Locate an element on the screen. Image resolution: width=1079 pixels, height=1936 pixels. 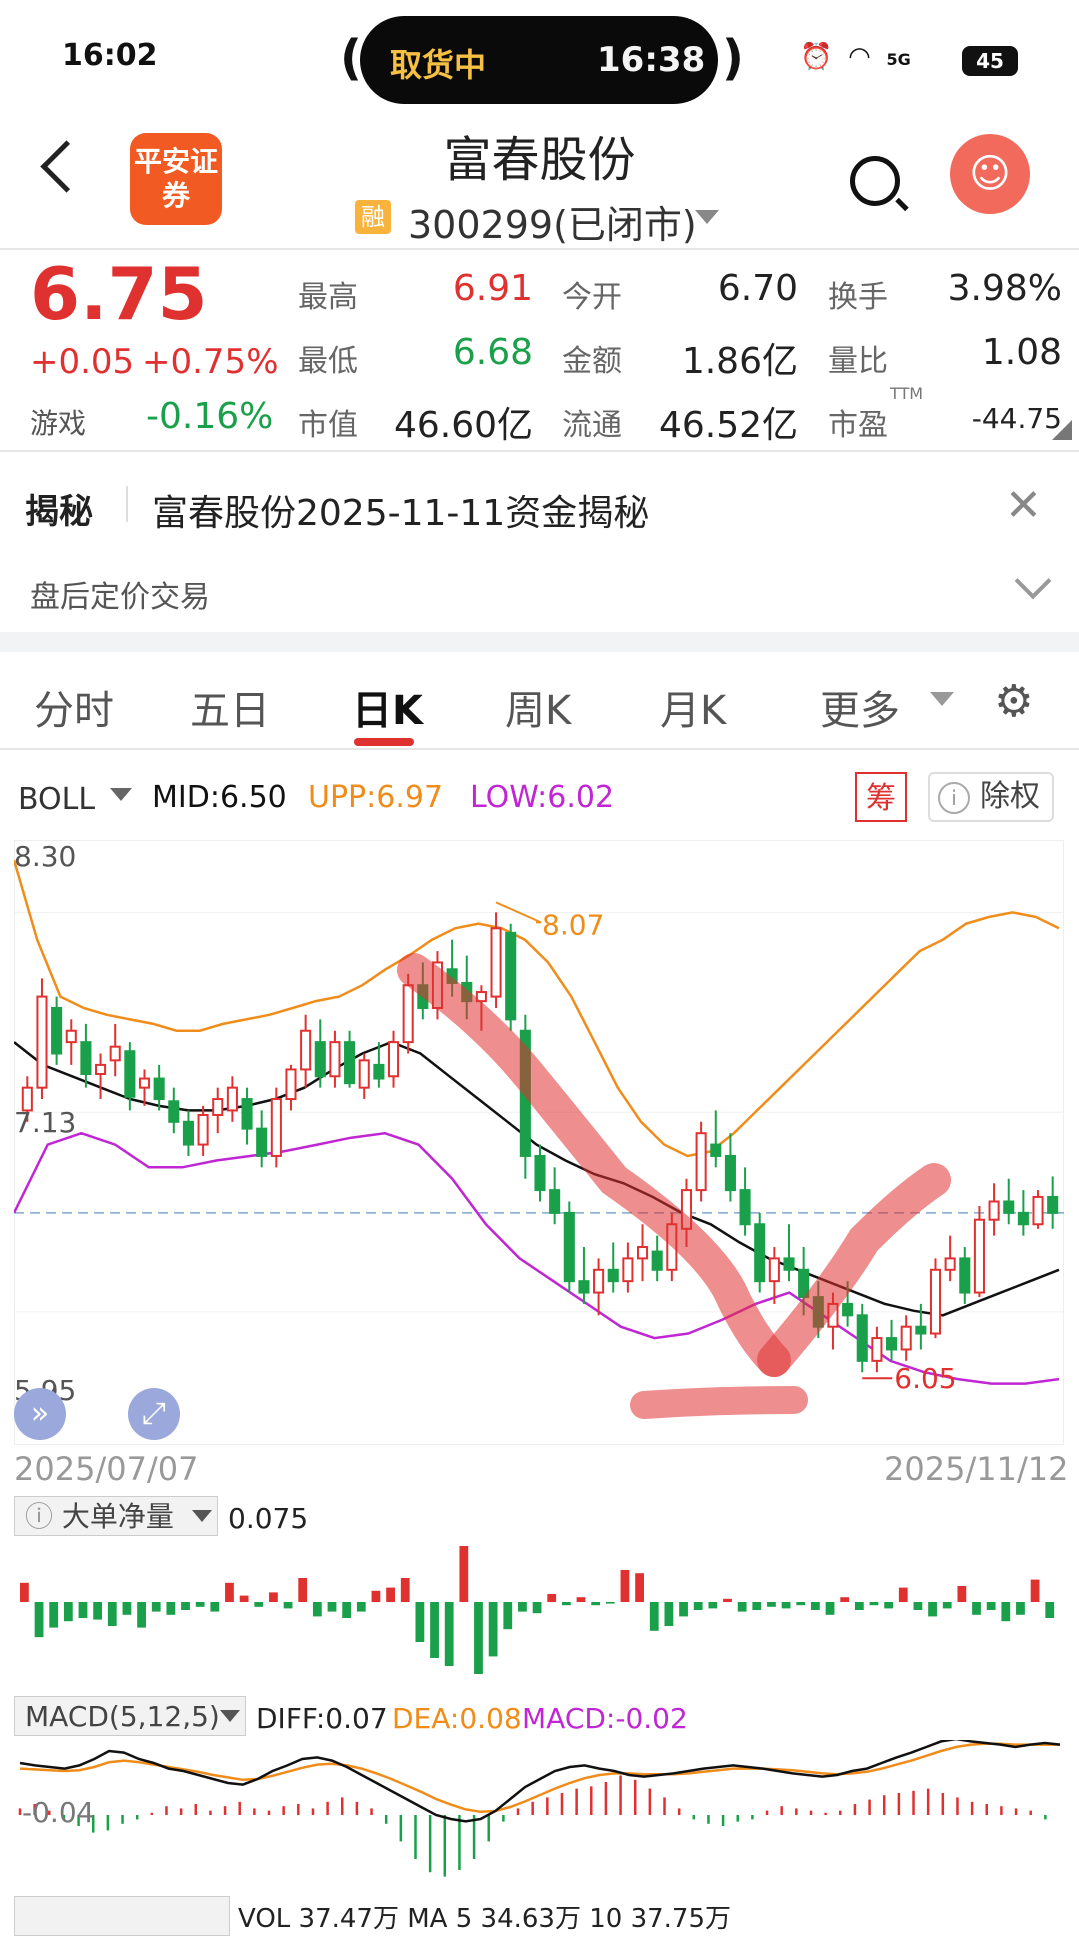
quote-label: 最低 is located at coordinates (328, 361).